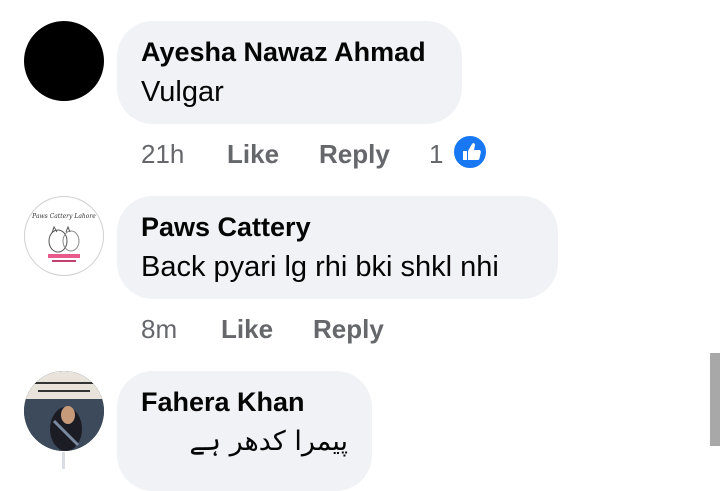  Describe the element at coordinates (436, 154) in the screenshot. I see `reaction-count: 1` at that location.